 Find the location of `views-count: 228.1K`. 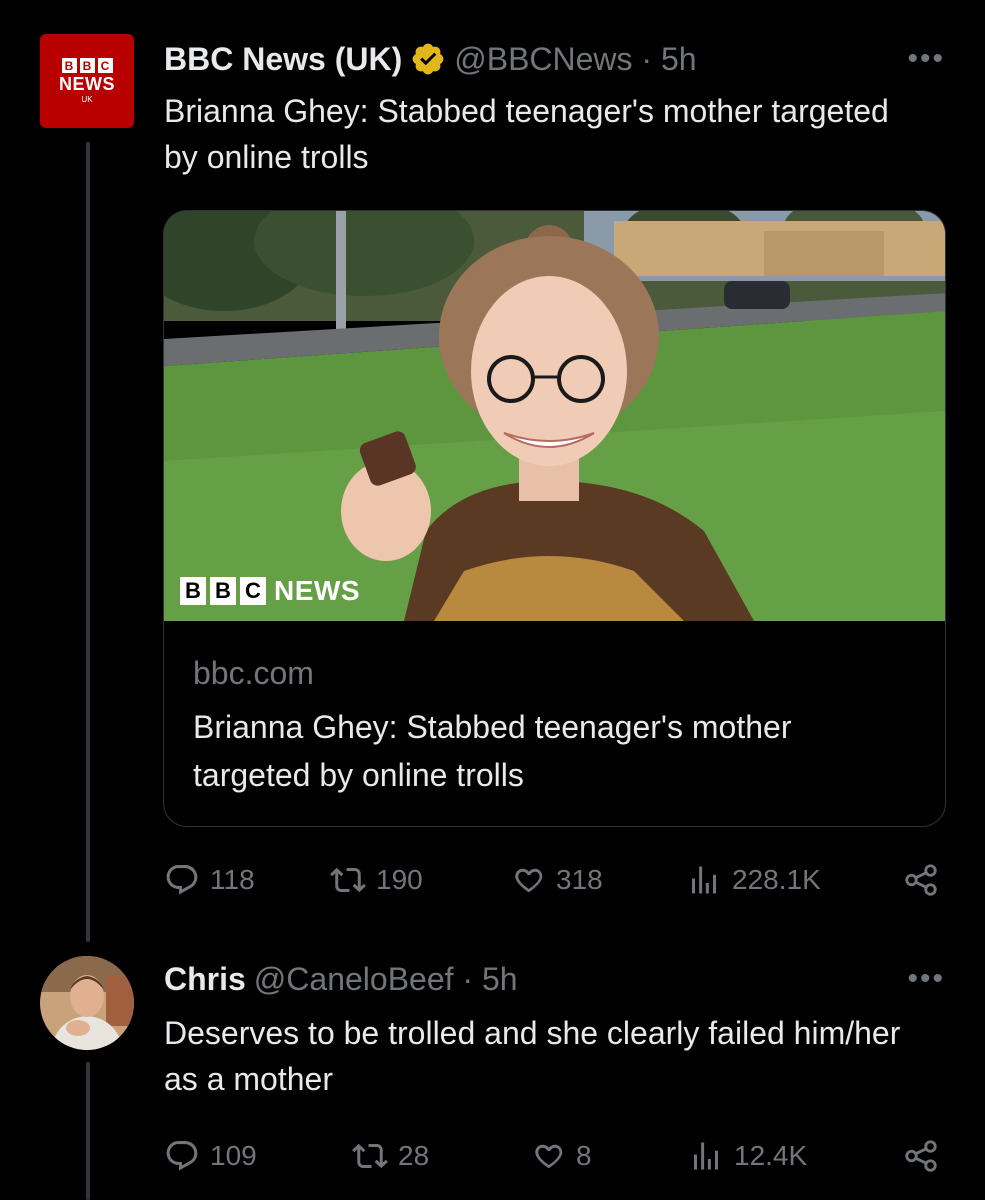

views-count: 228.1K is located at coordinates (776, 879).